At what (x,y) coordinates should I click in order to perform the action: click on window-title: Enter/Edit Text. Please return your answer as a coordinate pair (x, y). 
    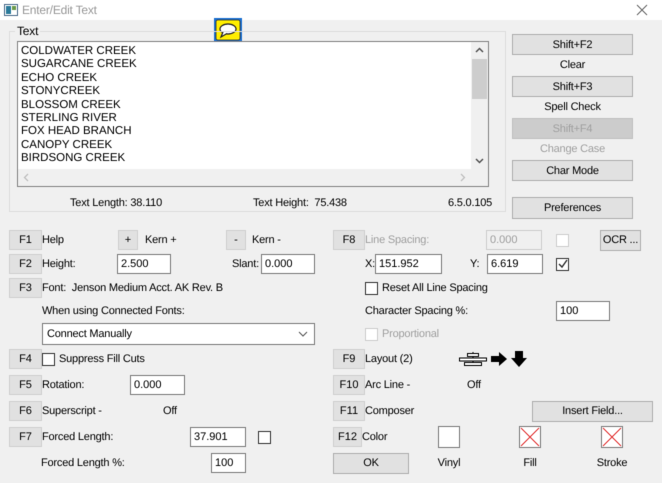
    Looking at the image, I should click on (59, 10).